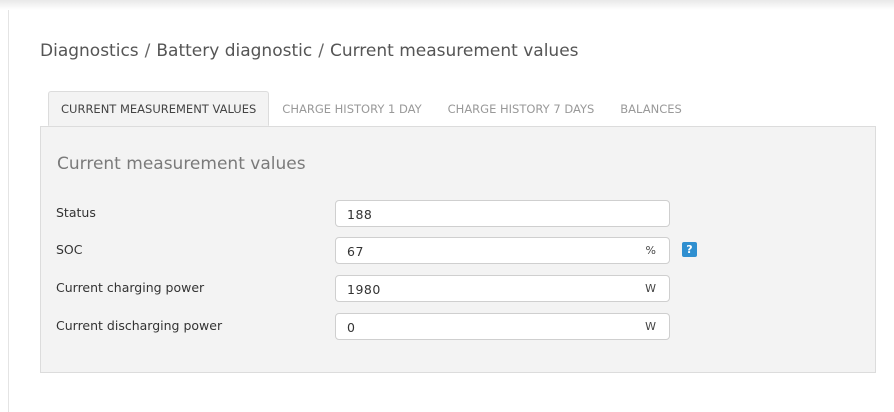 The width and height of the screenshot is (894, 412). What do you see at coordinates (521, 108) in the screenshot?
I see `tab-charge-history-7-days: CHARGE HISTORY 7 DAYS` at bounding box center [521, 108].